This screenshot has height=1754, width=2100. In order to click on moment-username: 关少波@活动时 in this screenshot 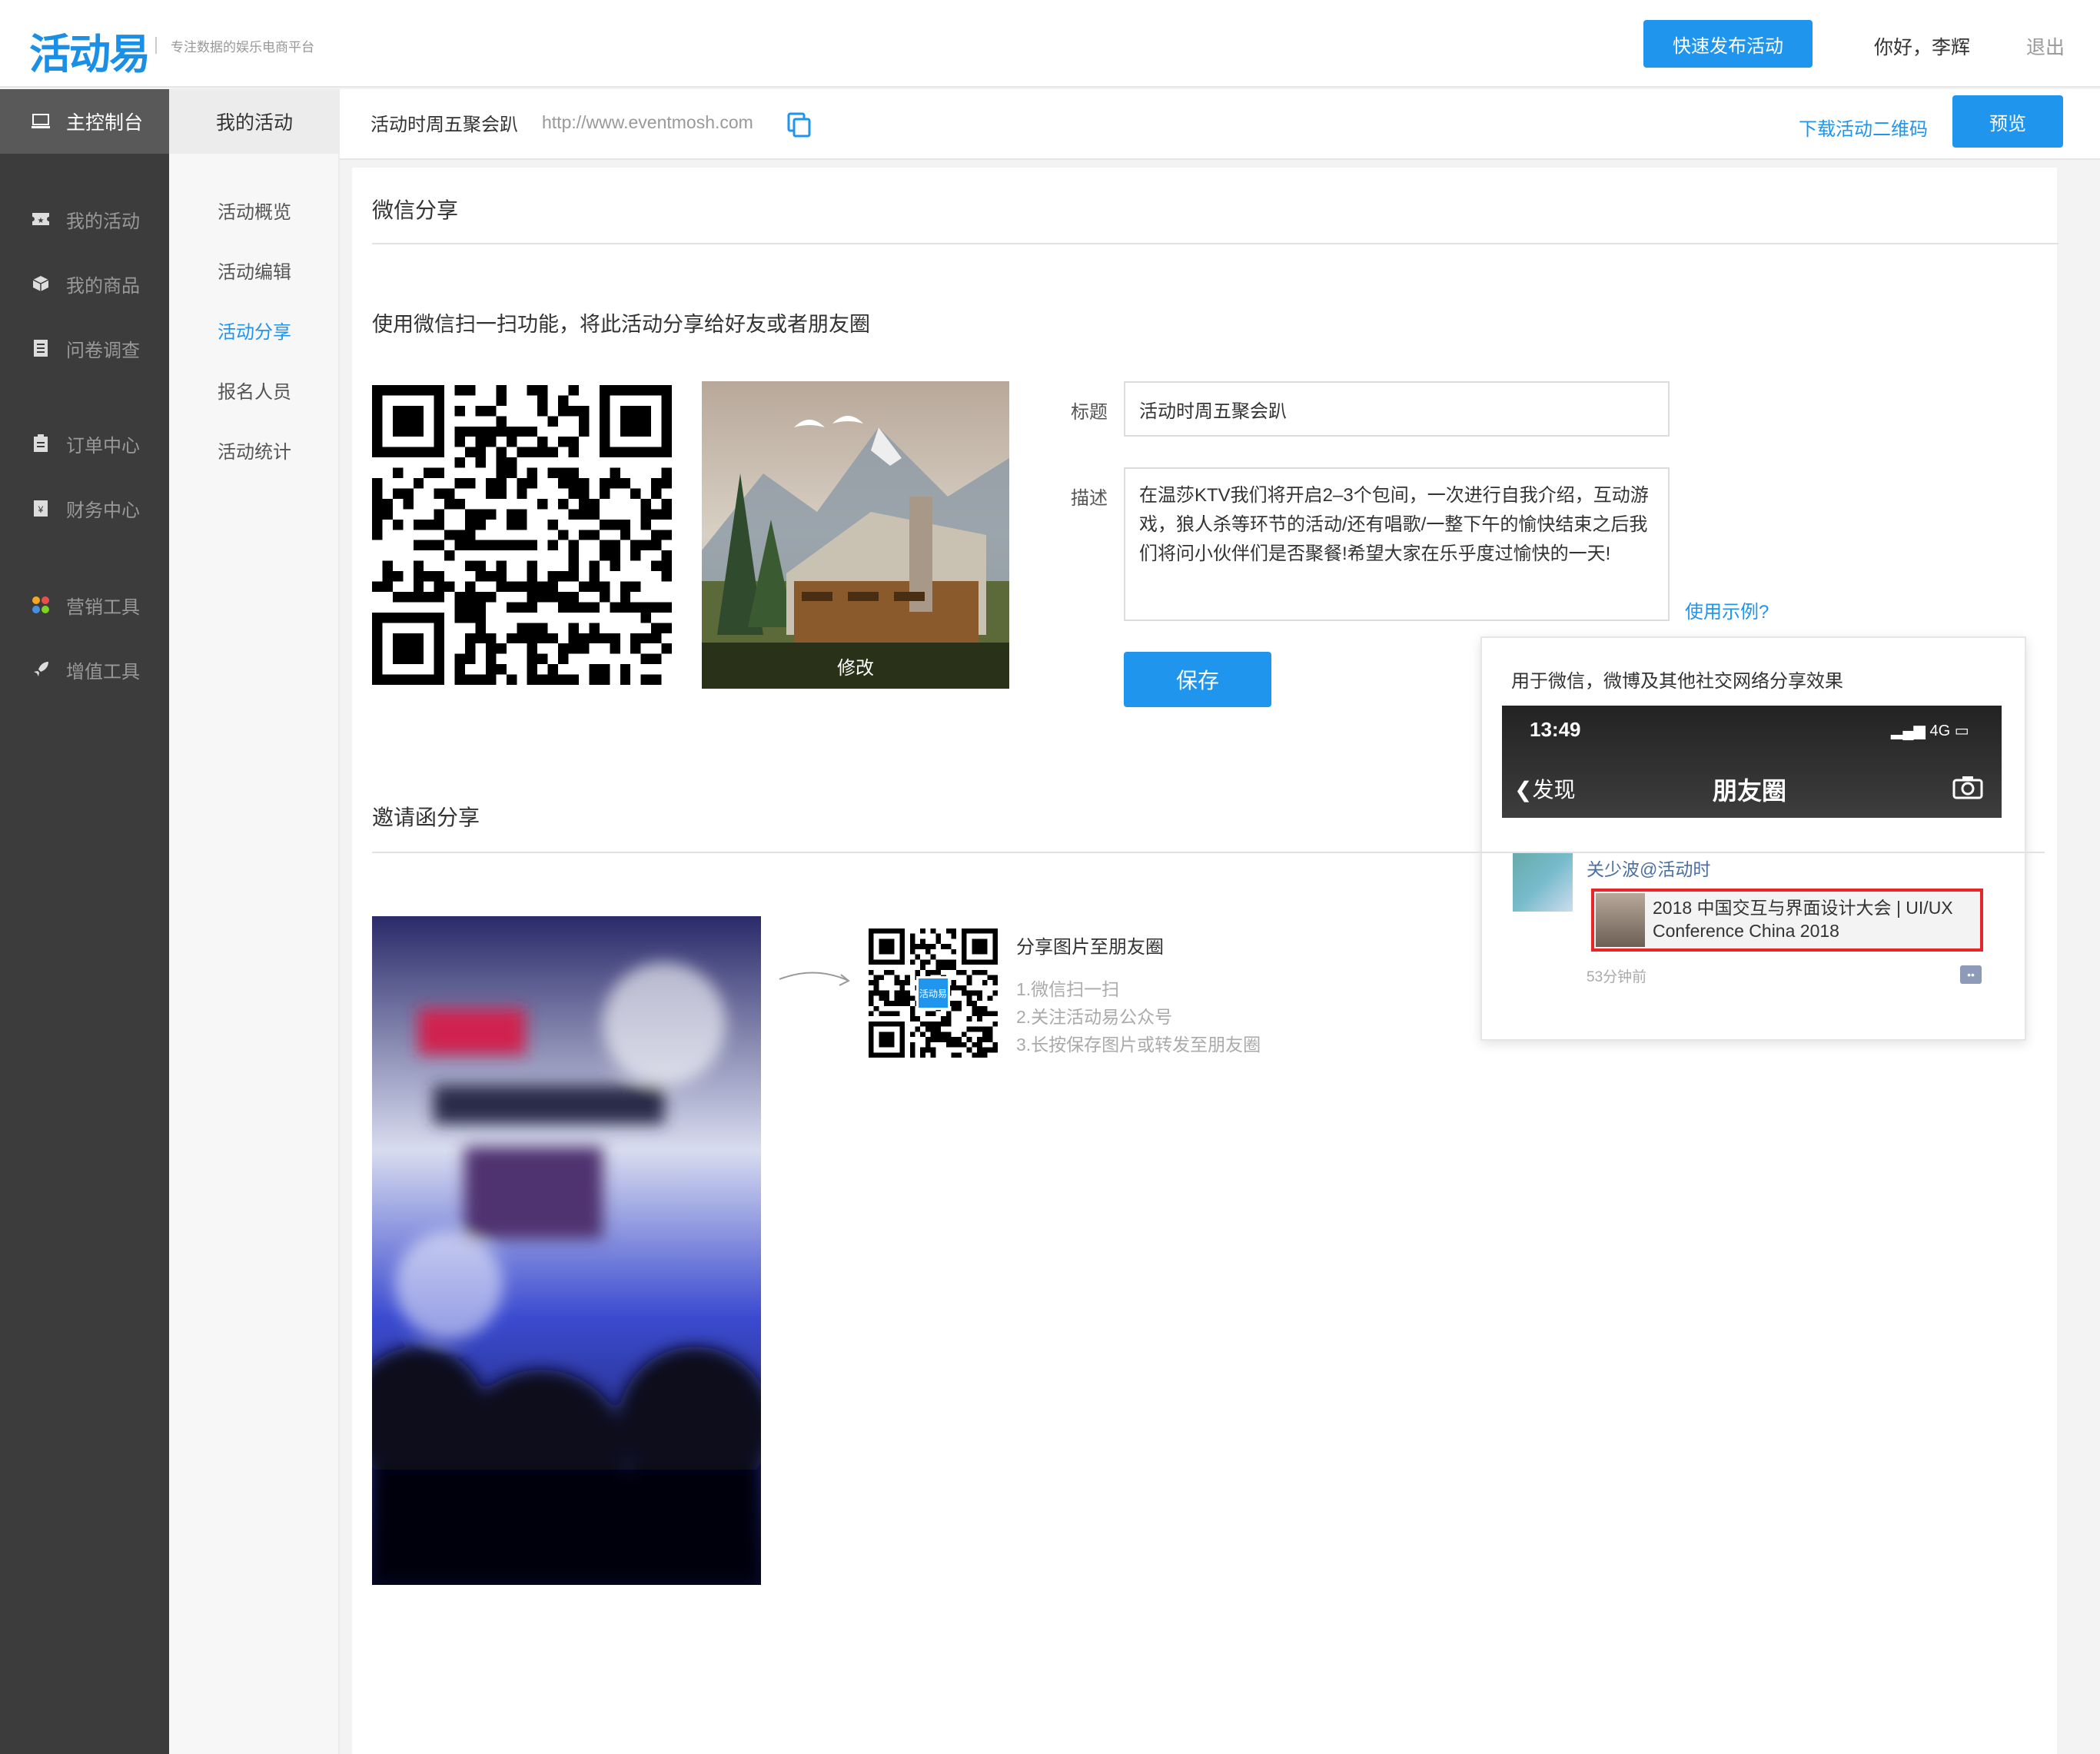, I will do `click(1649, 869)`.